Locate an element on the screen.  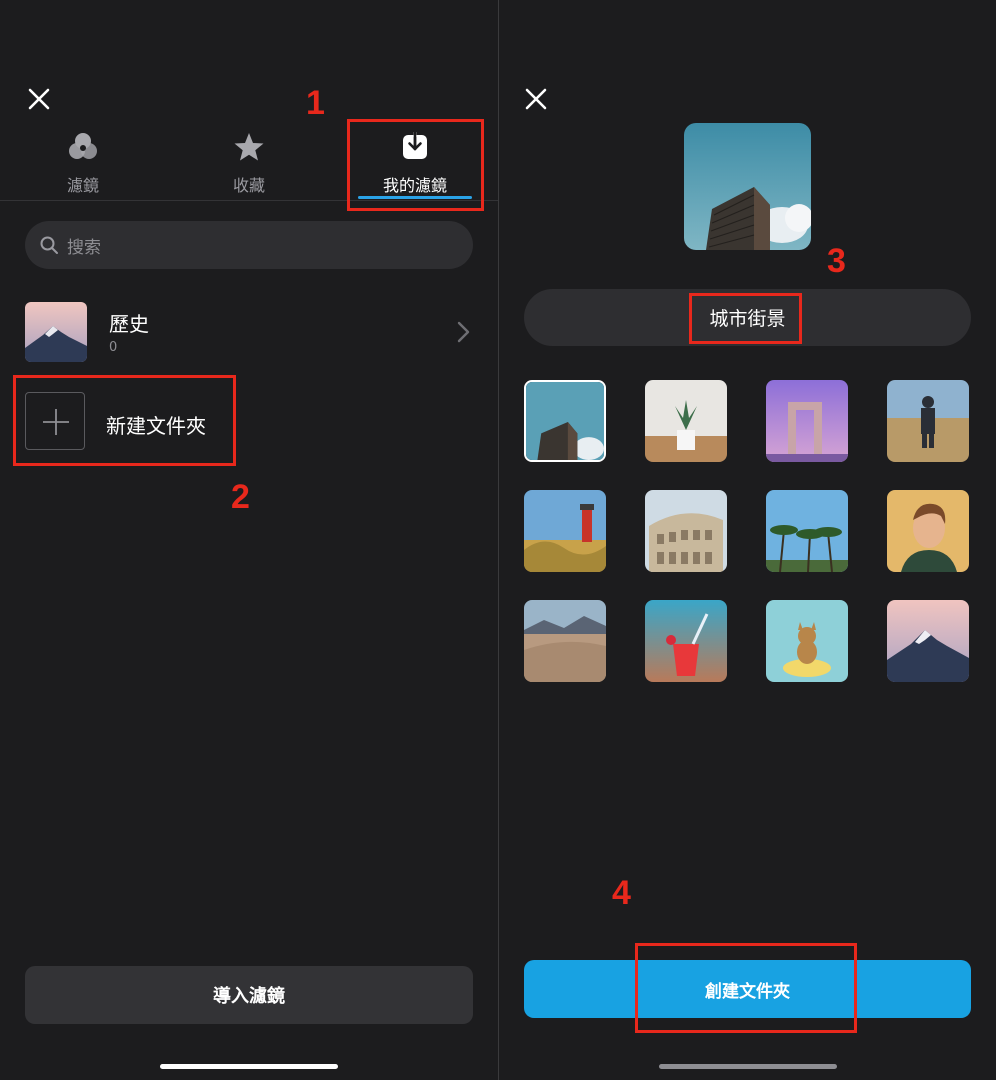
create-folder-button: 創建文件夾 is located at coordinates (747, 989).